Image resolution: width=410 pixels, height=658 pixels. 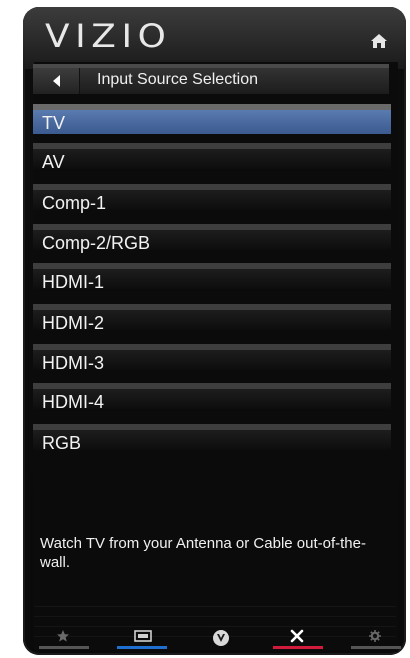 What do you see at coordinates (212, 397) in the screenshot?
I see `menu-item-hdmi-4: HDMI-4` at bounding box center [212, 397].